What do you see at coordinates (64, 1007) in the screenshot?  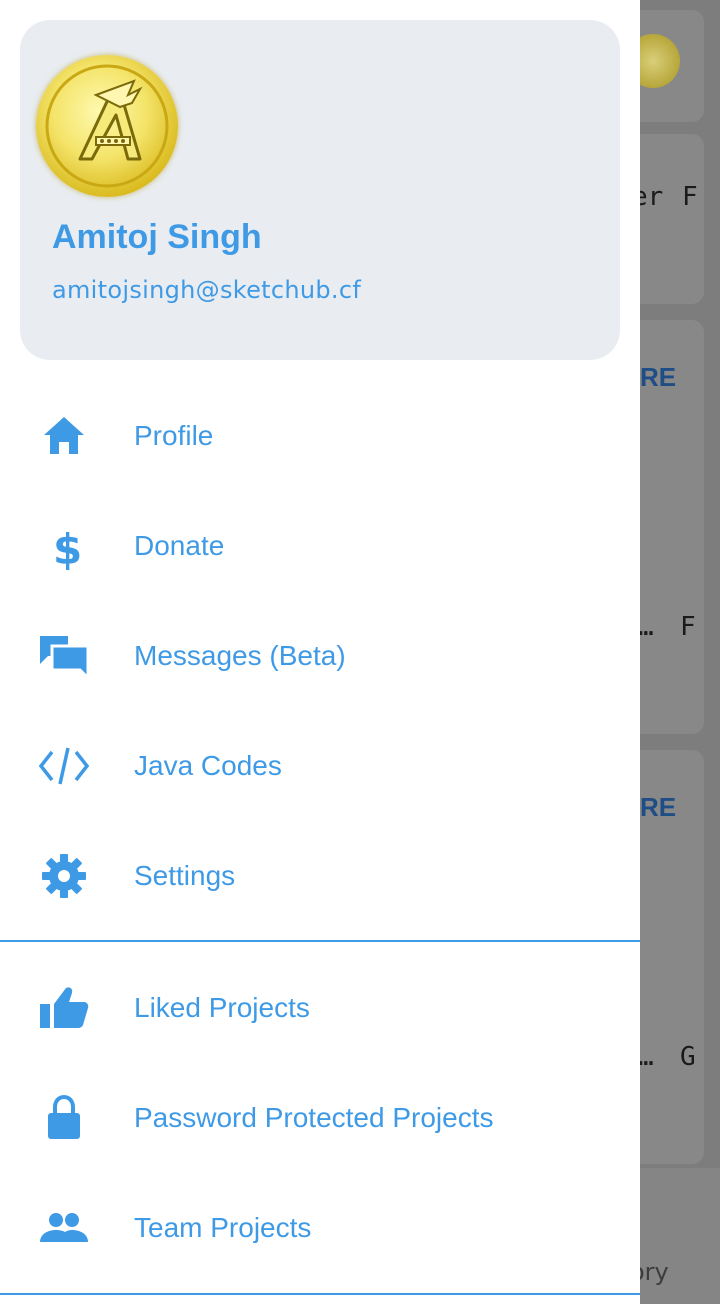 I see `thumb-up-icon` at bounding box center [64, 1007].